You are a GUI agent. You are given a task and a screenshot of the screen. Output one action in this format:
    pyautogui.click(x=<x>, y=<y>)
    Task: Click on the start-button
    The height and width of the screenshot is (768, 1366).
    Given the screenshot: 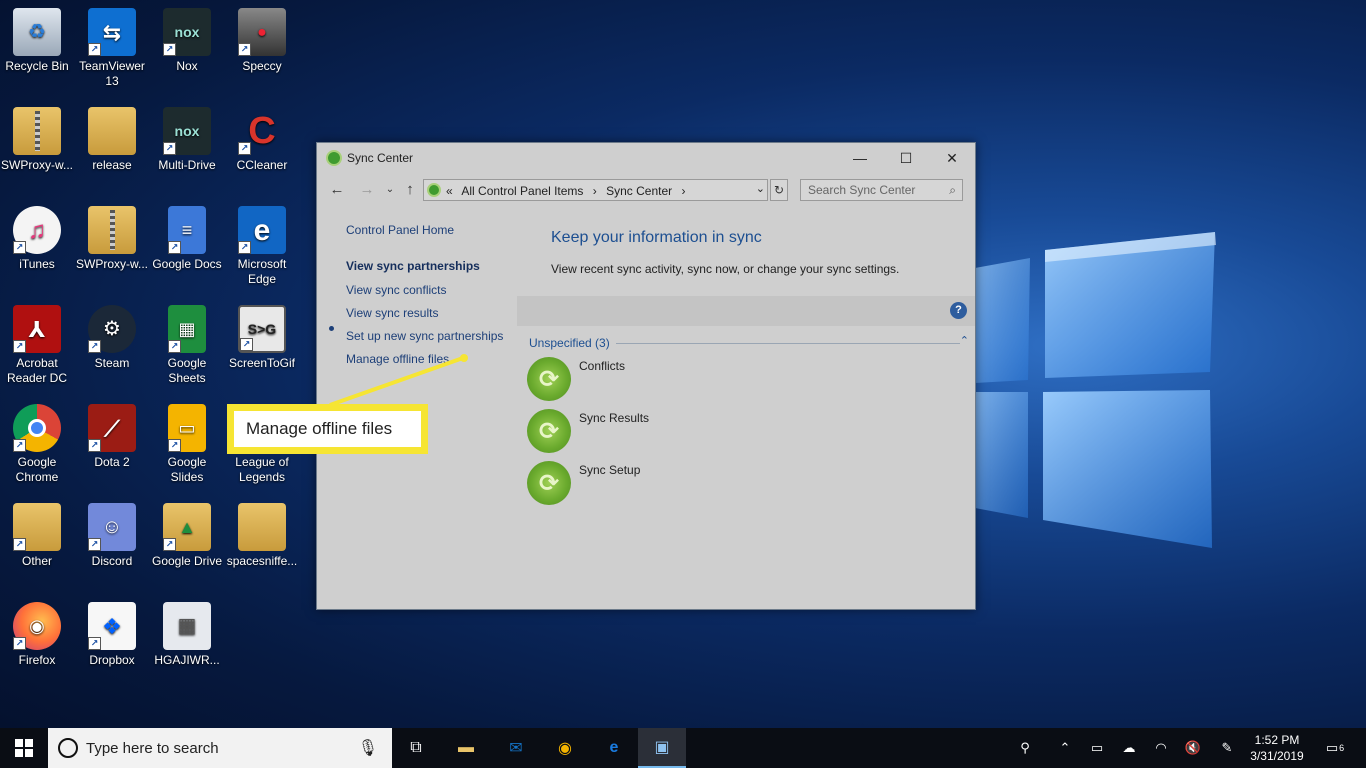 What is the action you would take?
    pyautogui.click(x=24, y=748)
    